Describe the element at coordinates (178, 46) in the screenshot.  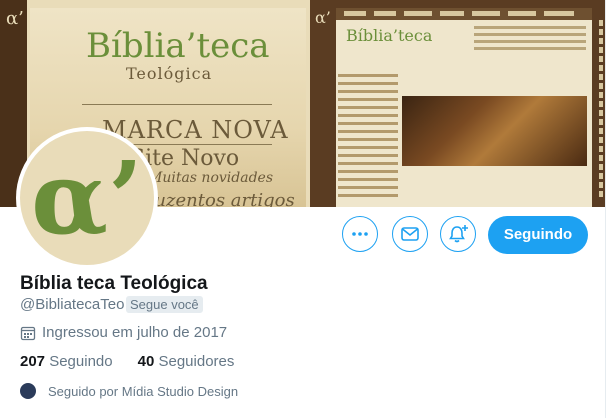
I see `banner-logo-text: Bíblia’teca` at that location.